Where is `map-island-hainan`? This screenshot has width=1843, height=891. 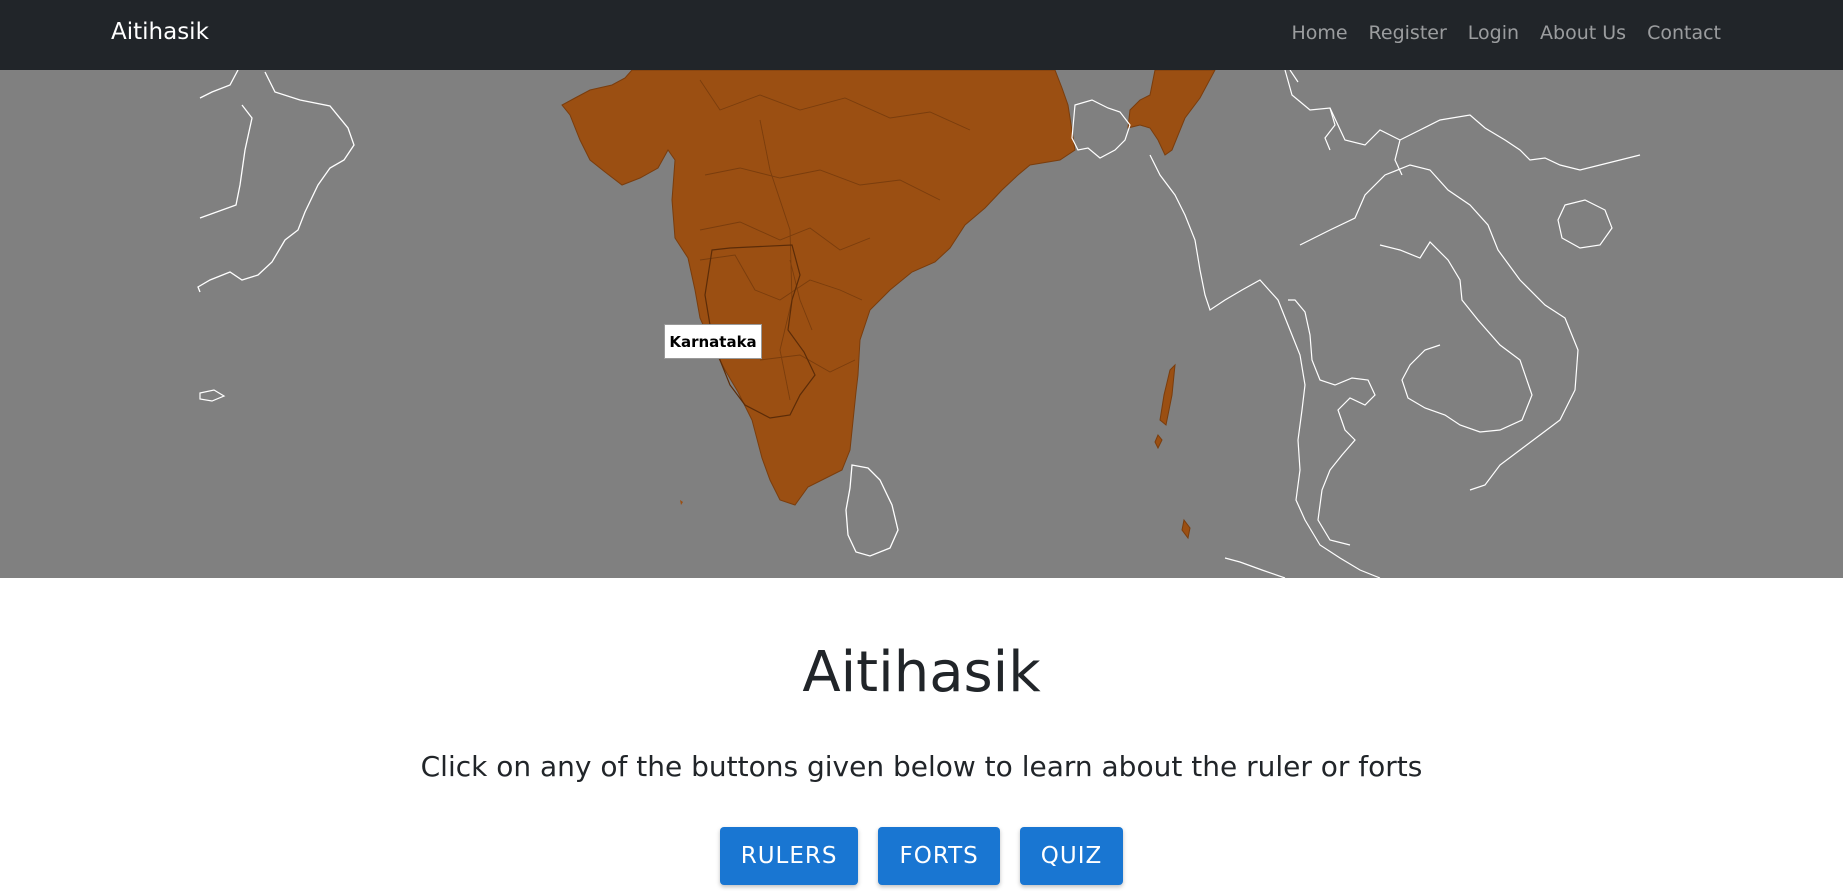 map-island-hainan is located at coordinates (1585, 224).